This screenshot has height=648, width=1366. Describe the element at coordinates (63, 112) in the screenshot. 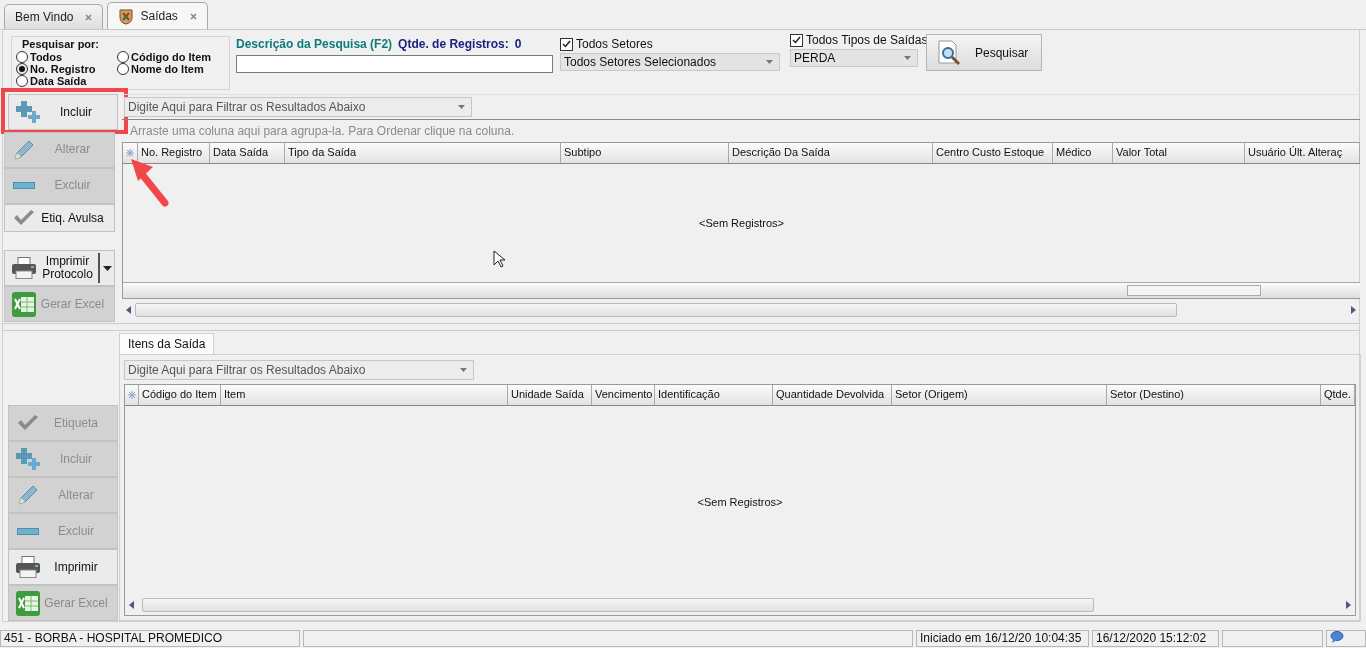

I see `action-button: Incluir` at that location.